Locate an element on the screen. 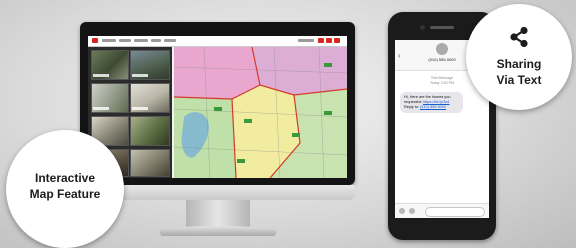  badge-line1: Interactive is located at coordinates (65, 178).